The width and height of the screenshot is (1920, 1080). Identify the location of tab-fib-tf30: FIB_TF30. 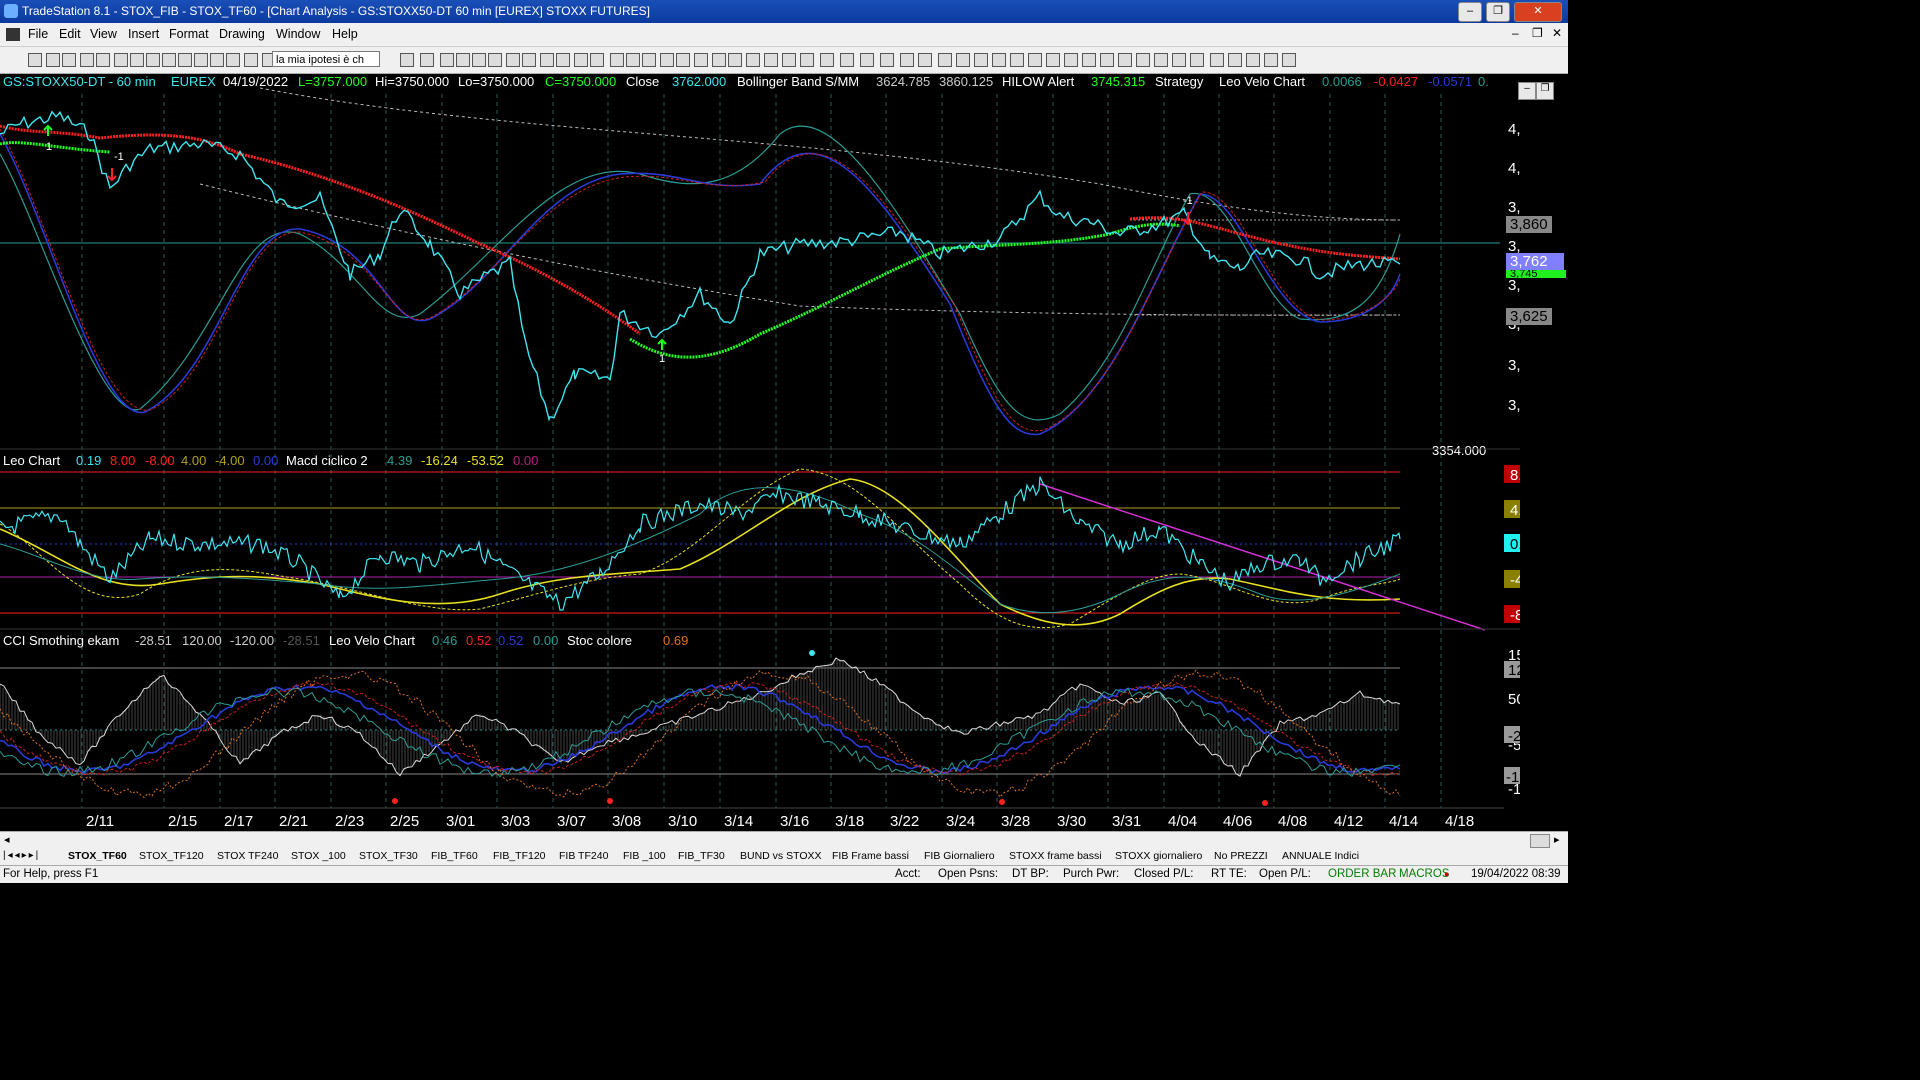
(701, 856).